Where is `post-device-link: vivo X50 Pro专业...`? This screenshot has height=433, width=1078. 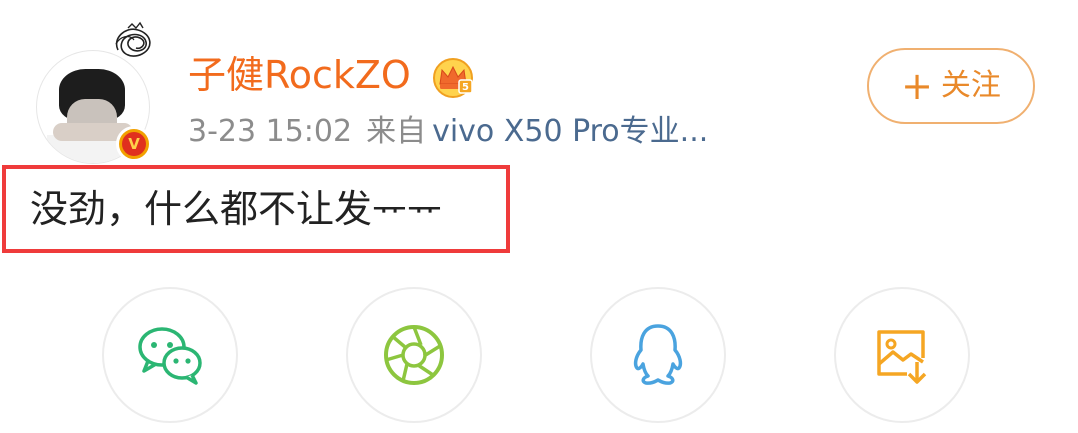
post-device-link: vivo X50 Pro专业... is located at coordinates (570, 131).